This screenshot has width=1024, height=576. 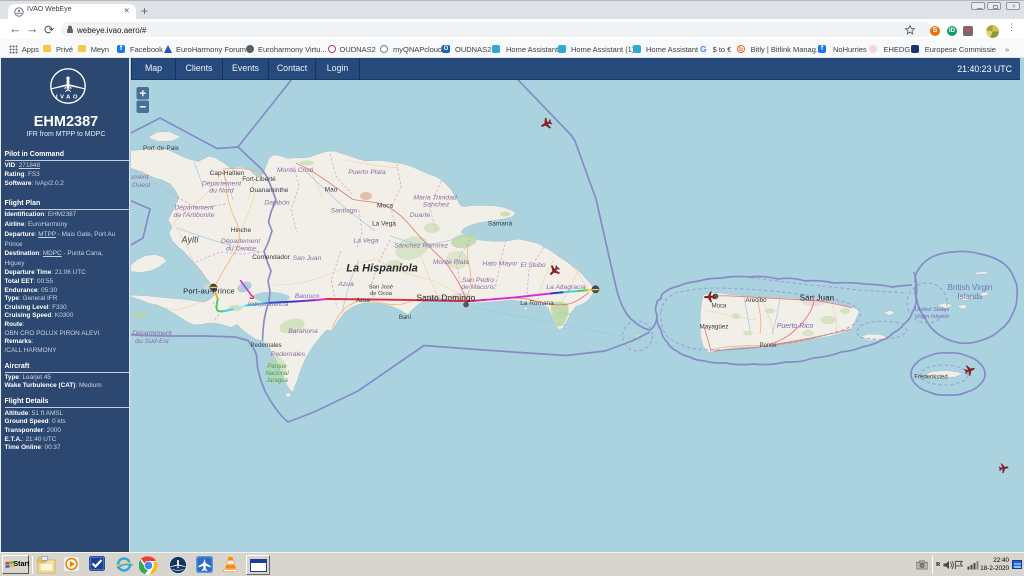 I want to click on svg-text: La Romana, so click(x=537, y=303).